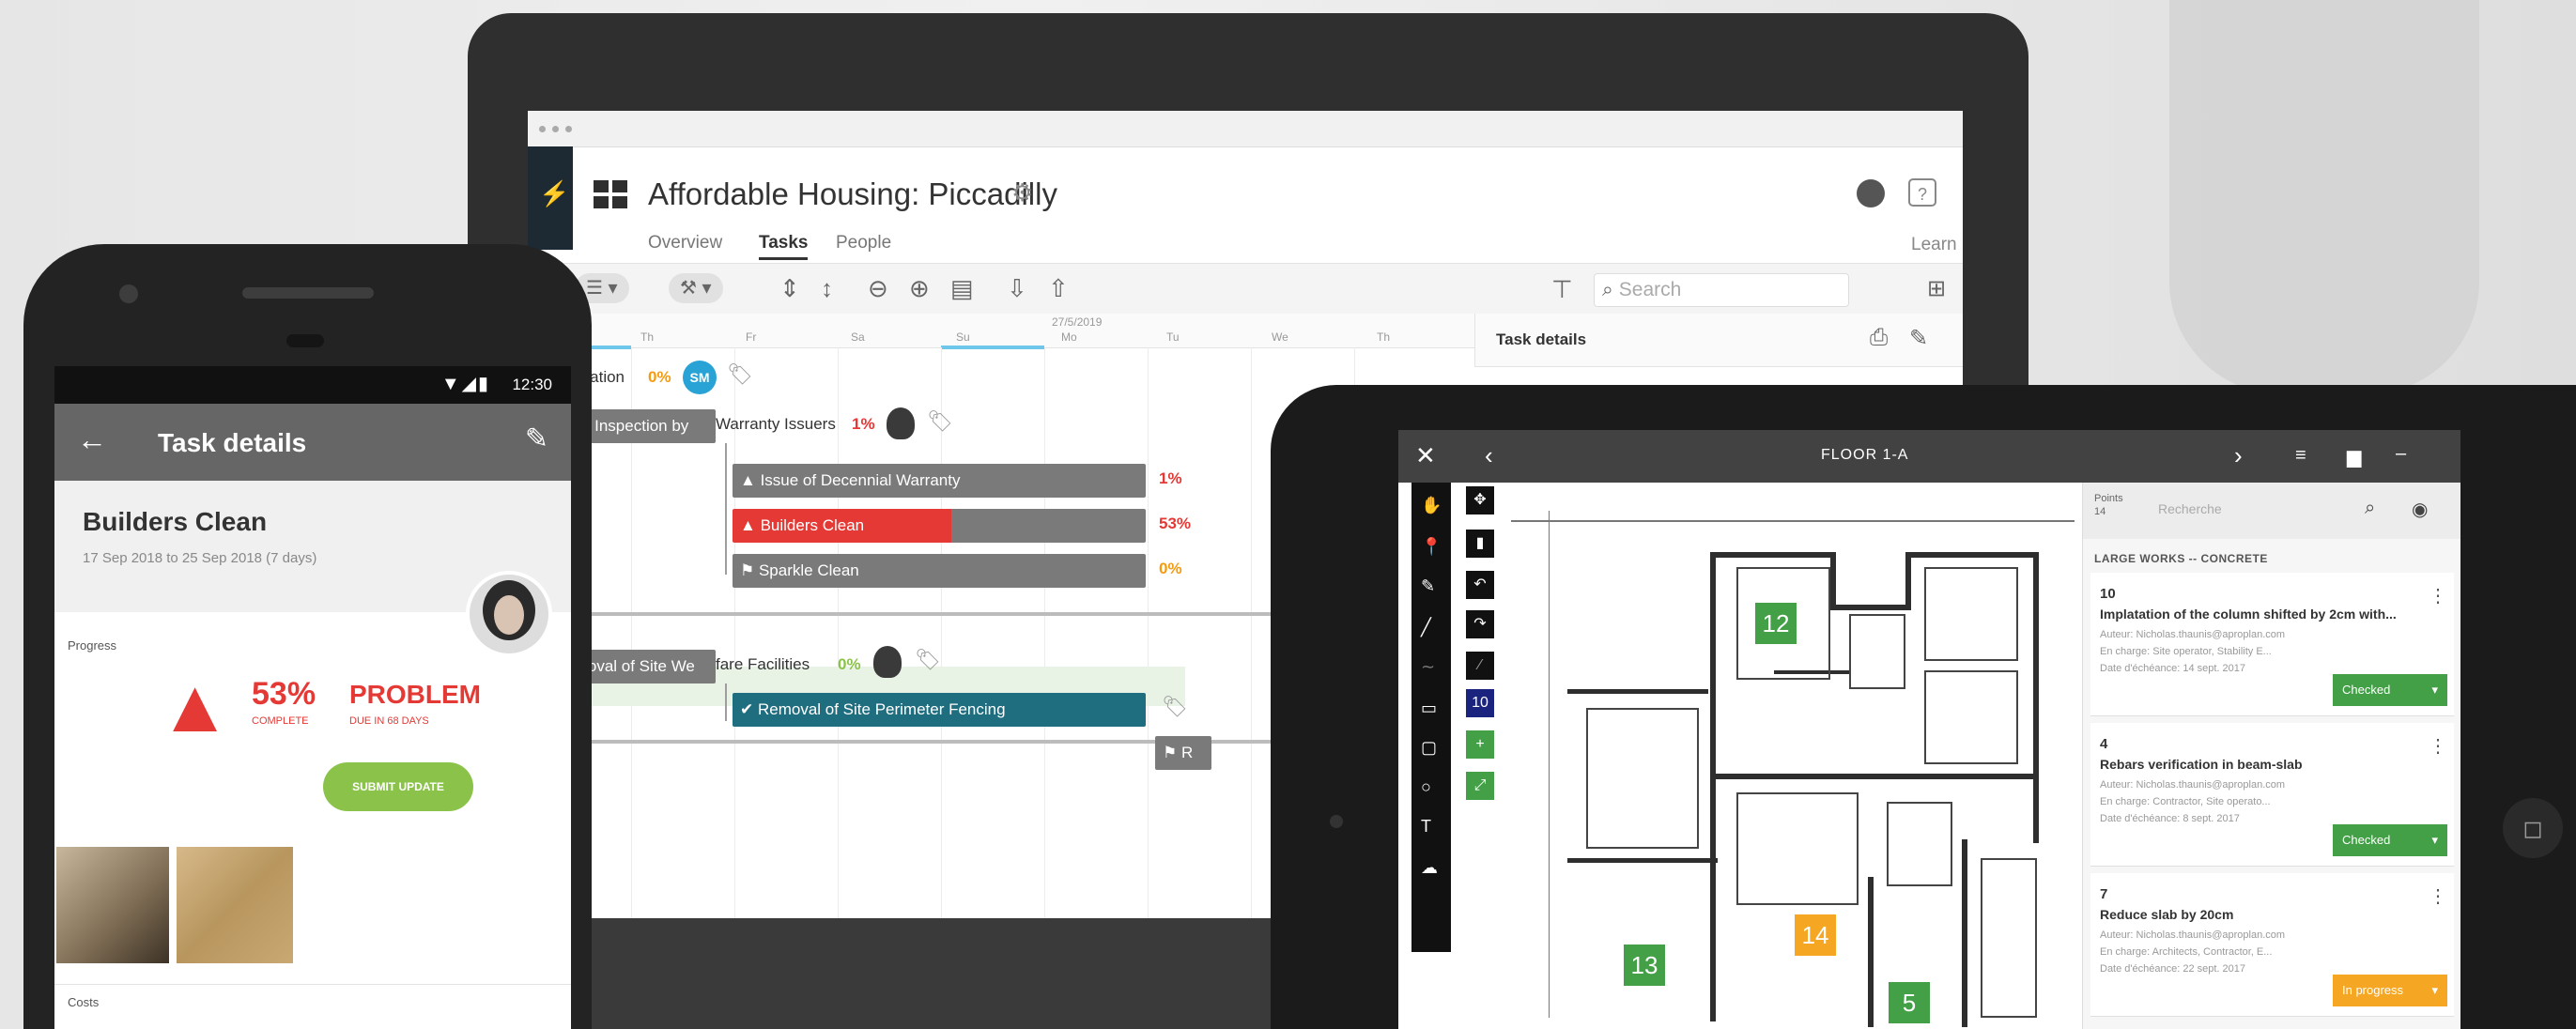 Image resolution: width=2576 pixels, height=1029 pixels. Describe the element at coordinates (1480, 500) in the screenshot. I see `move-icon: ✥` at that location.